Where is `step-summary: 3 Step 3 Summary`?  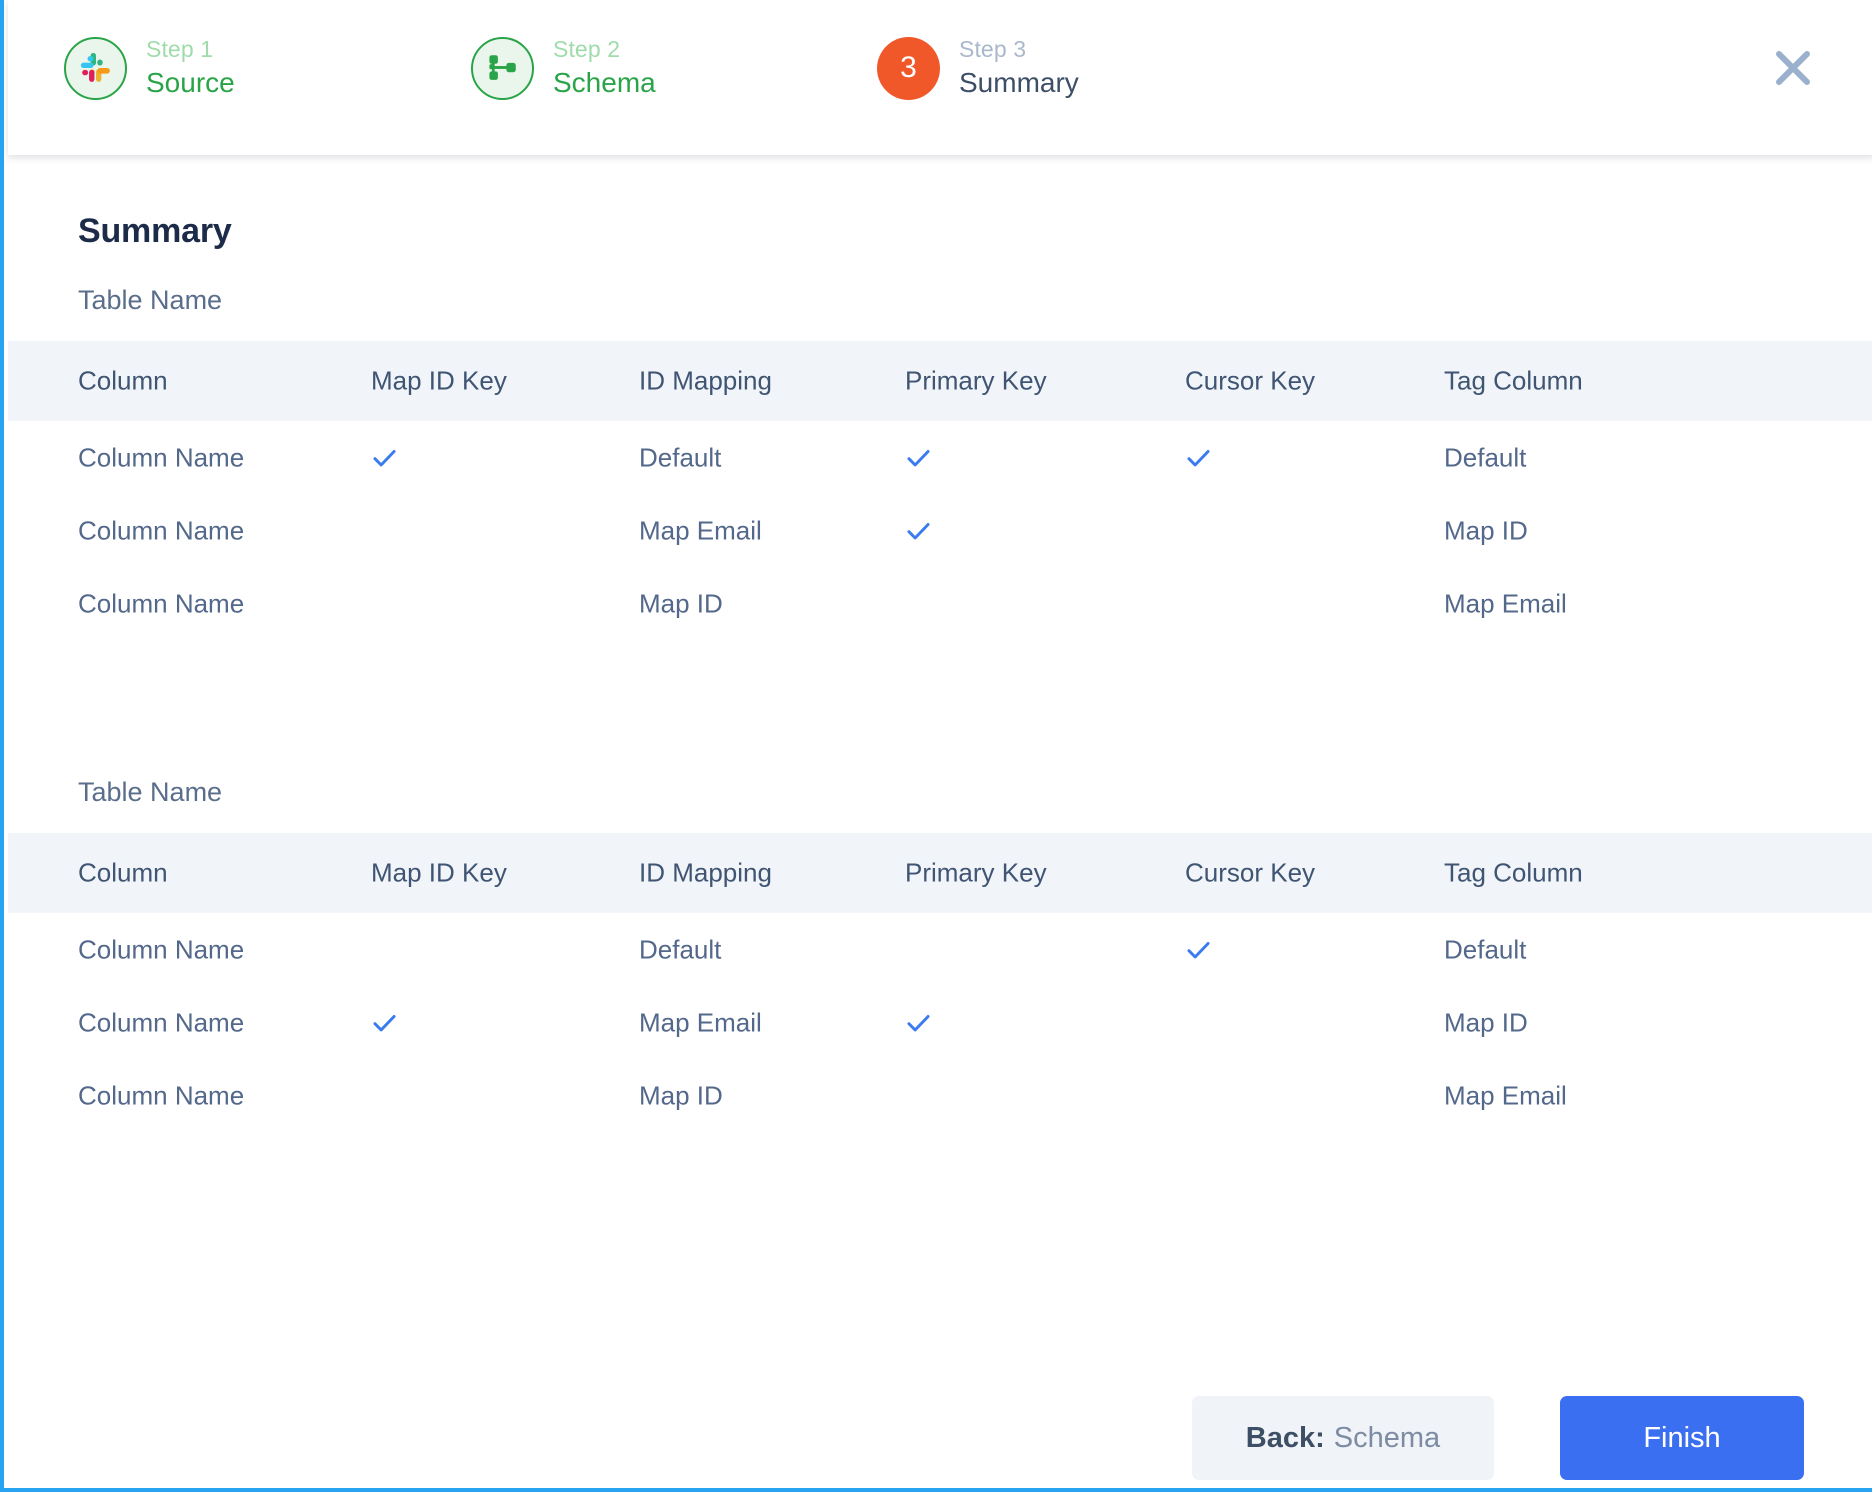
step-summary: 3 Step 3 Summary is located at coordinates (978, 68).